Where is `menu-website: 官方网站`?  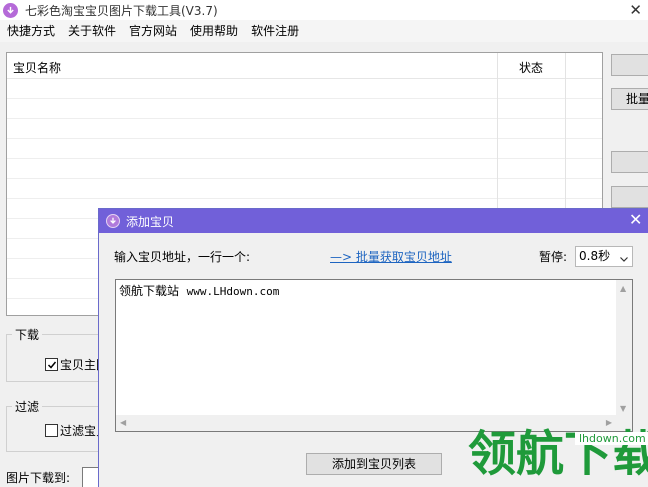 menu-website: 官方网站 is located at coordinates (152, 31).